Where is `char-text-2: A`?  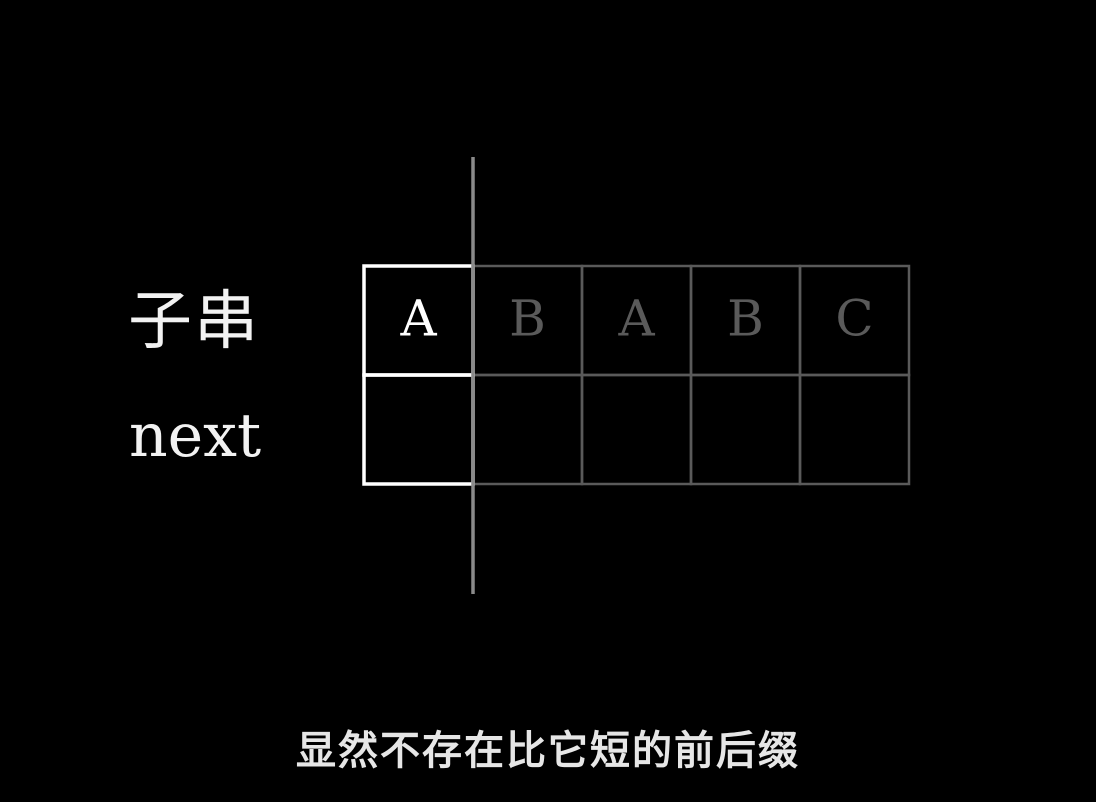 char-text-2: A is located at coordinates (636, 319).